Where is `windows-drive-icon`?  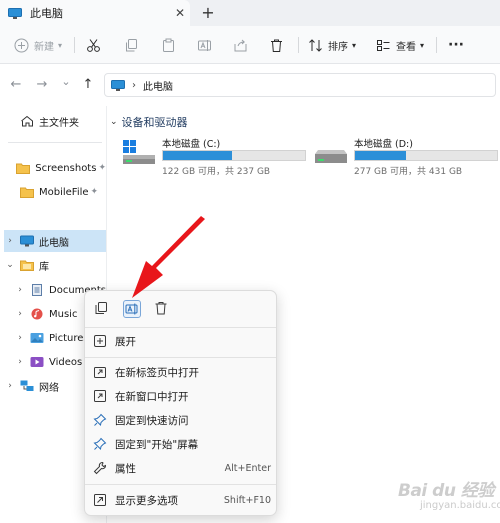 windows-drive-icon is located at coordinates (139, 152).